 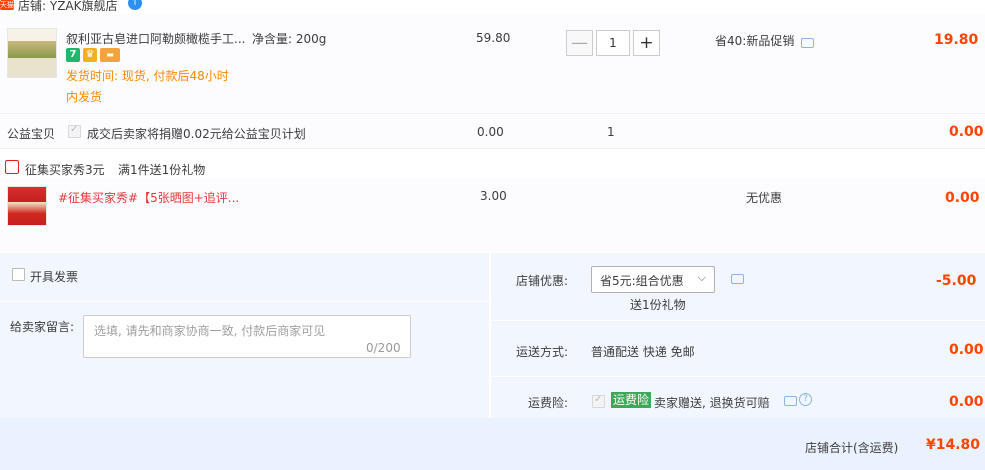 What do you see at coordinates (642, 281) in the screenshot?
I see `shop-discount-selected: 省5元:组合优惠` at bounding box center [642, 281].